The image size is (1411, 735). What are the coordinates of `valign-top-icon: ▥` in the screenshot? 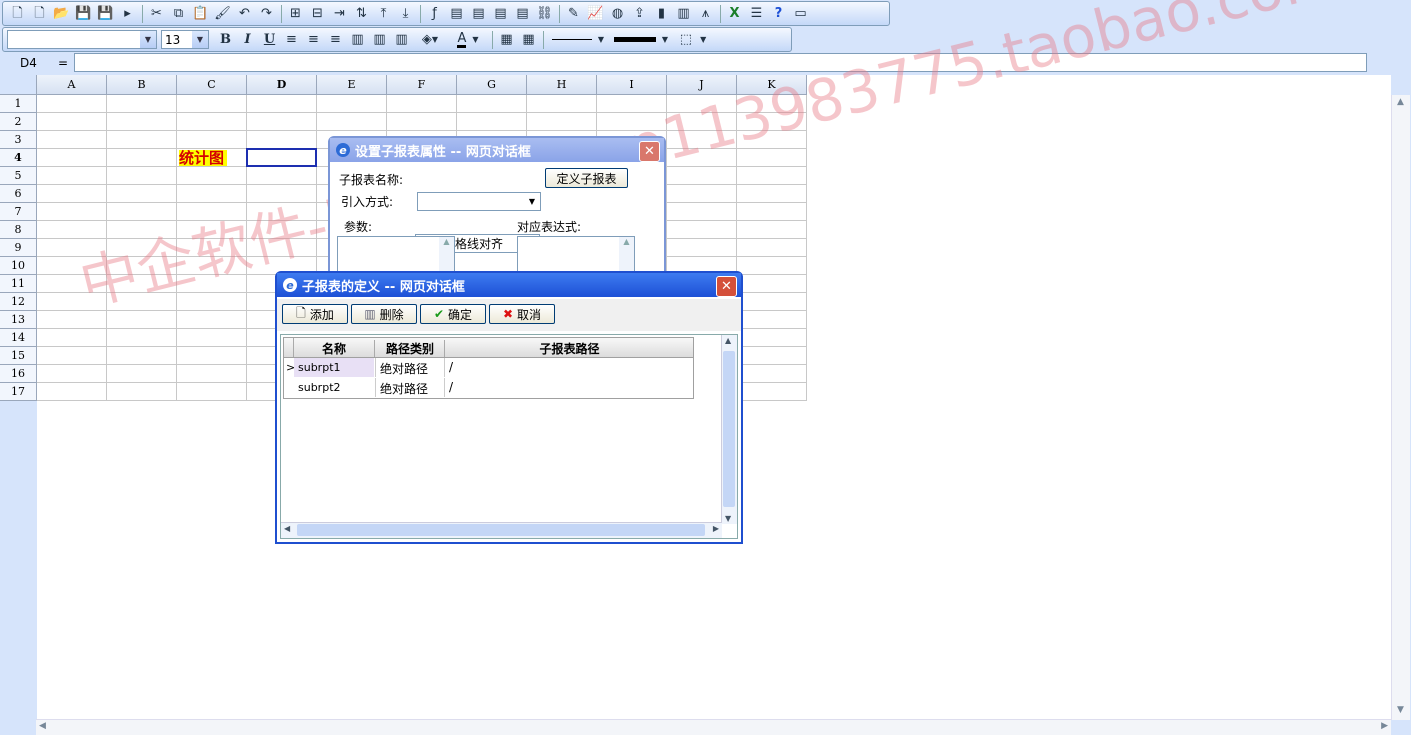 It's located at (357, 40).